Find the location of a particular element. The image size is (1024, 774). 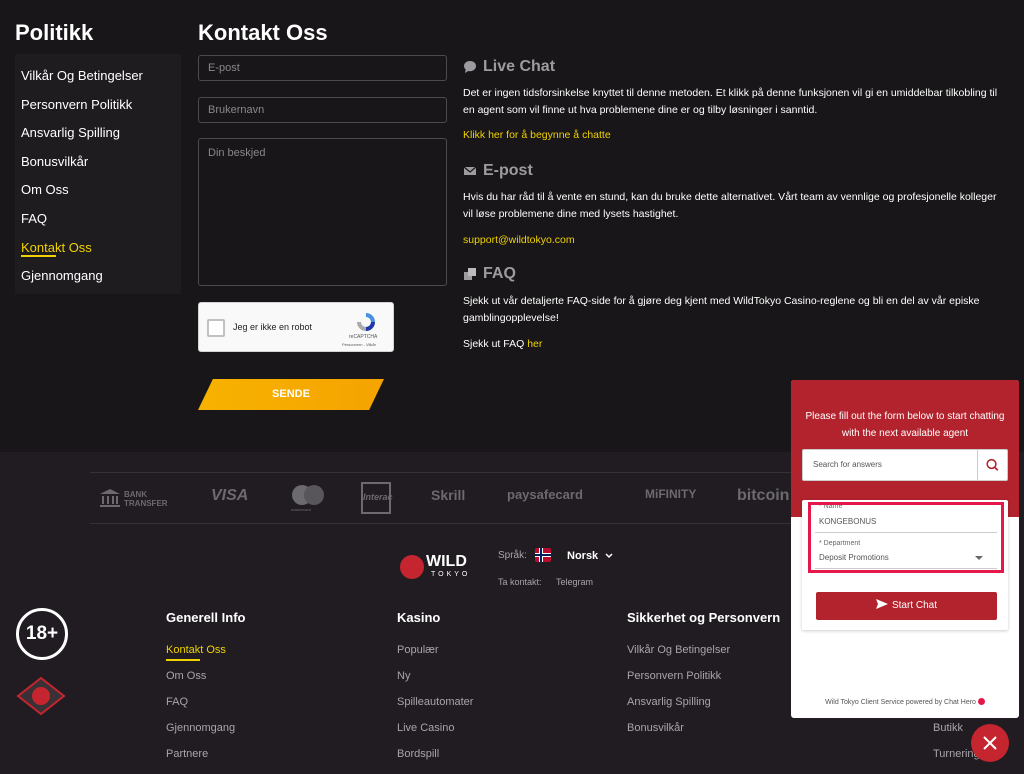

sidebar-item-bonus-terms: Bonusvilkår is located at coordinates (54, 161).